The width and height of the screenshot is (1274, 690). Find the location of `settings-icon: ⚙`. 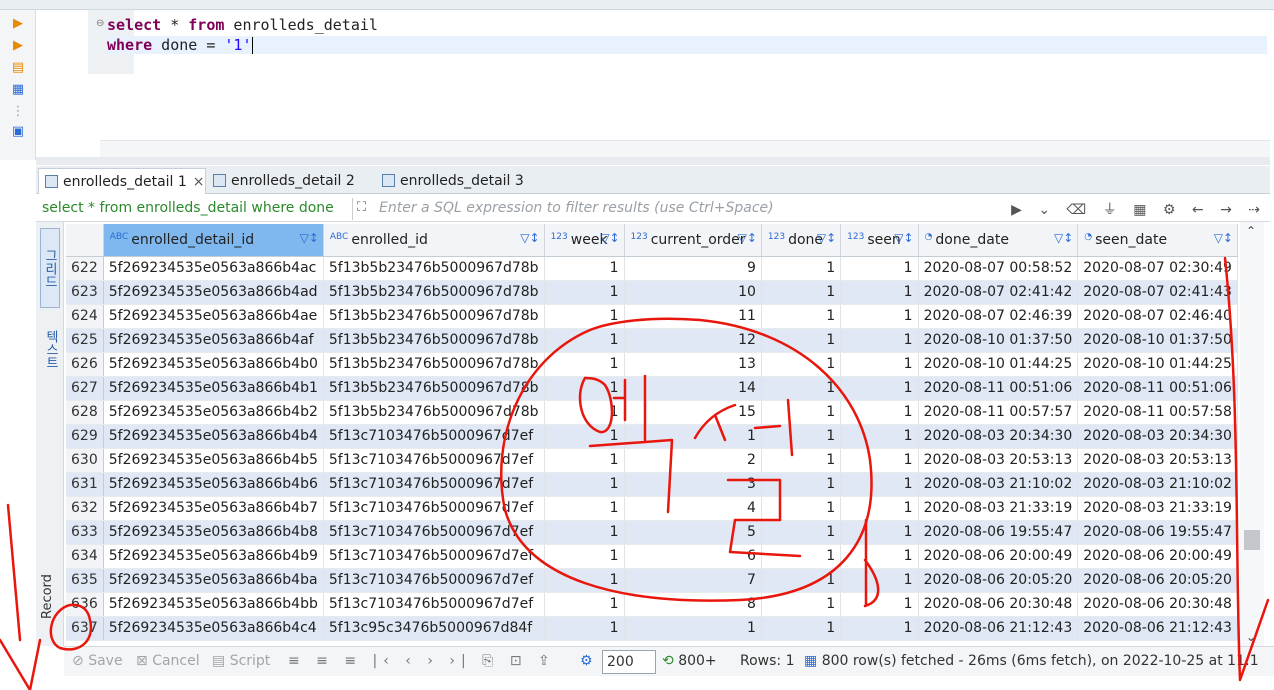

settings-icon: ⚙ is located at coordinates (586, 661).